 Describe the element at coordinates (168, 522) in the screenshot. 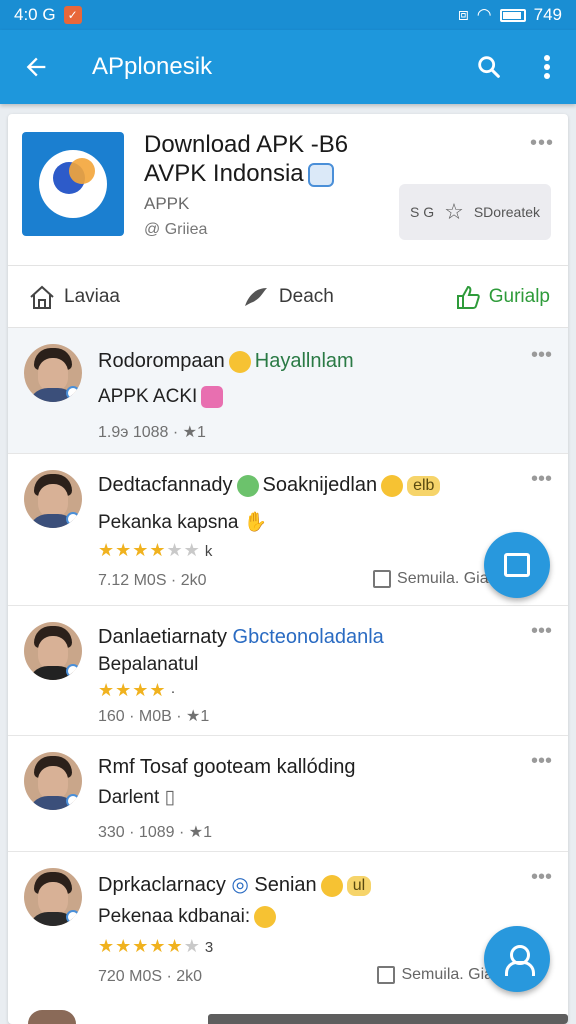

I see `review-text-body: Pekanka kapsna` at that location.